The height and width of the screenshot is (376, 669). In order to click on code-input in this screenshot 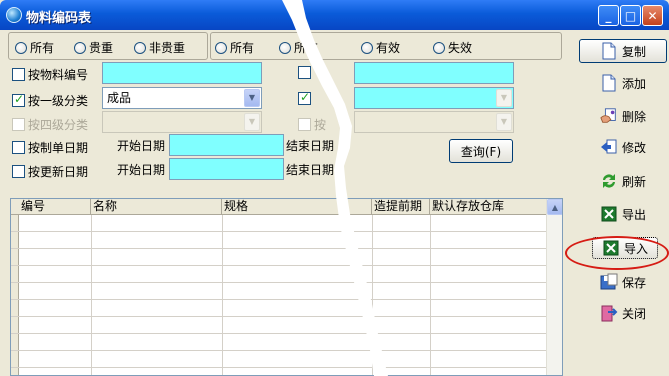, I will do `click(182, 73)`.